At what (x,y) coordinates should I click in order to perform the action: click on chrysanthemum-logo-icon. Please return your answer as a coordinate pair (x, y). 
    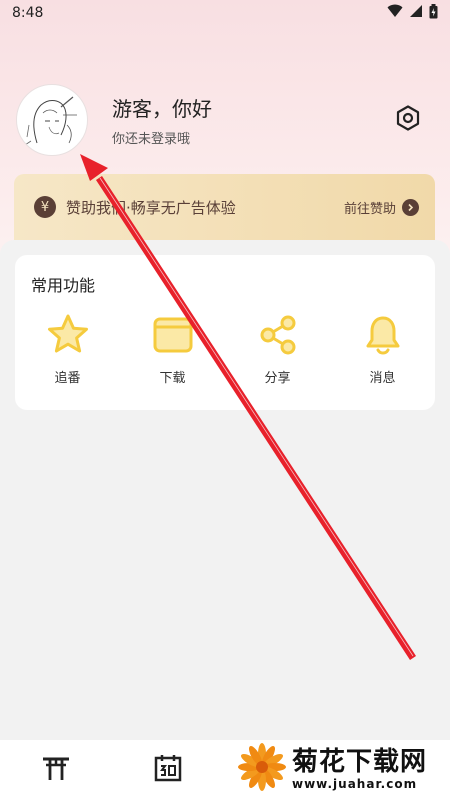
    Looking at the image, I should click on (262, 769).